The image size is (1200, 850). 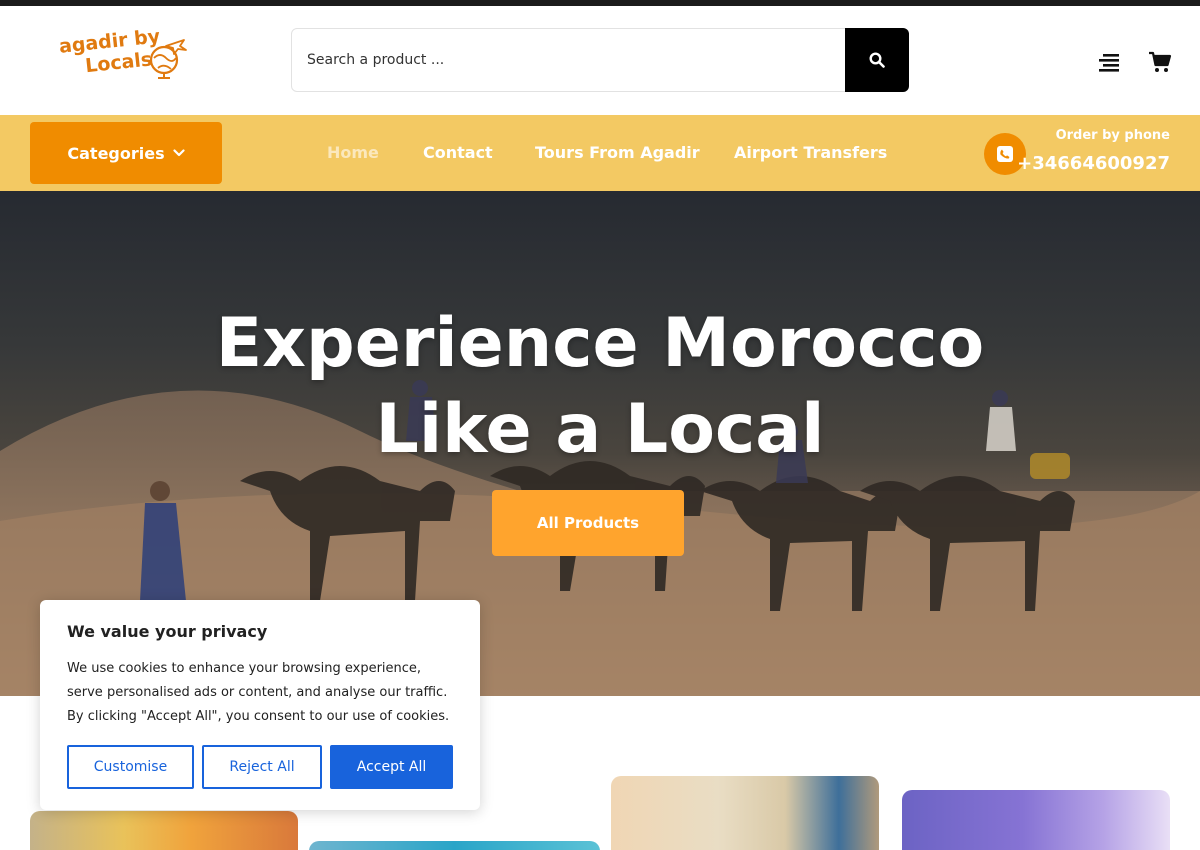 I want to click on all-products-button: All Products, so click(x=588, y=523).